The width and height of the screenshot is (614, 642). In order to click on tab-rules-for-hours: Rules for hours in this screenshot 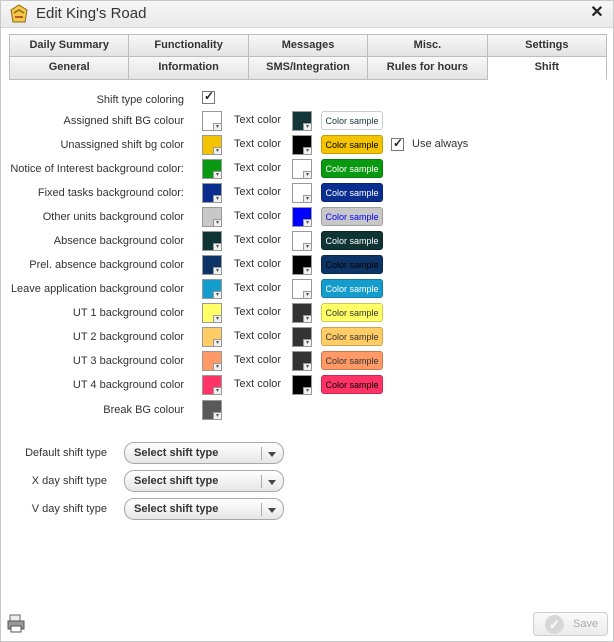, I will do `click(428, 68)`.